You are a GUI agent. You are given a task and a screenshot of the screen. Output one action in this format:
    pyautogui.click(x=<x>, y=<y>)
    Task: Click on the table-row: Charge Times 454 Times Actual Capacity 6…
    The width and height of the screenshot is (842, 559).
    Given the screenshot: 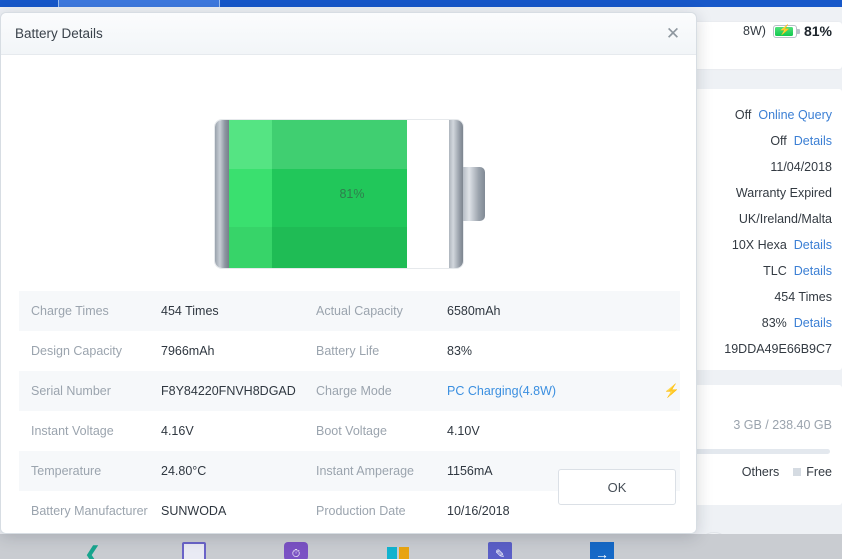 What is the action you would take?
    pyautogui.click(x=349, y=311)
    